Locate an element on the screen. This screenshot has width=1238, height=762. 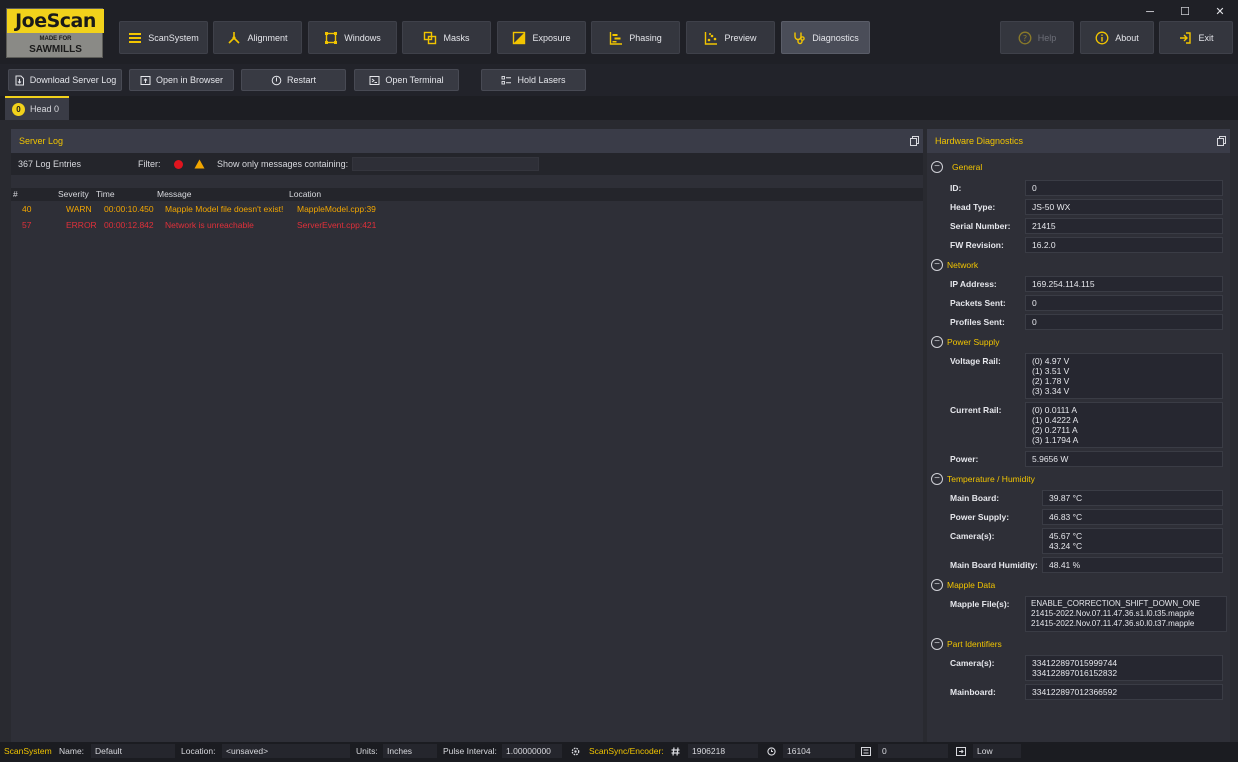
serial-number-label: Serial Number: is located at coordinates (980, 226).